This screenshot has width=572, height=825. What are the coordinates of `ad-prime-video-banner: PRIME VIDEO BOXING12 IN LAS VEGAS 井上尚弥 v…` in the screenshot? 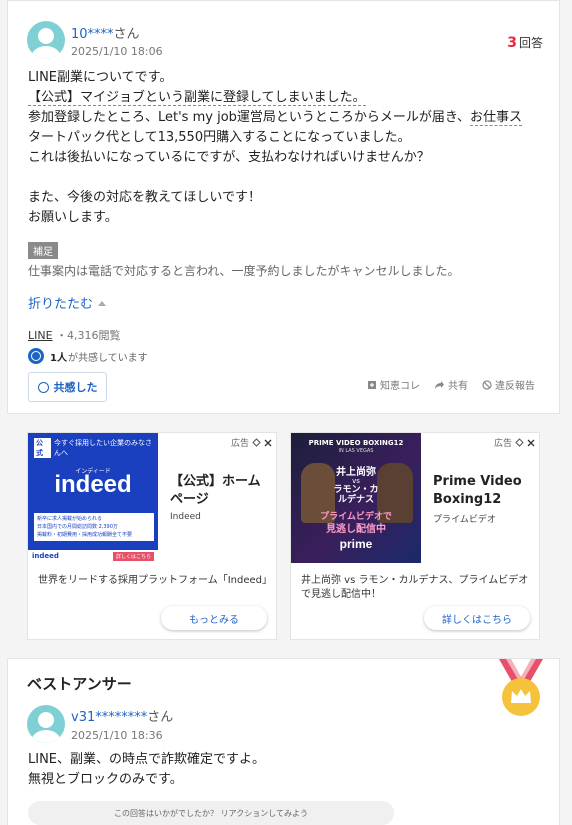 It's located at (356, 498).